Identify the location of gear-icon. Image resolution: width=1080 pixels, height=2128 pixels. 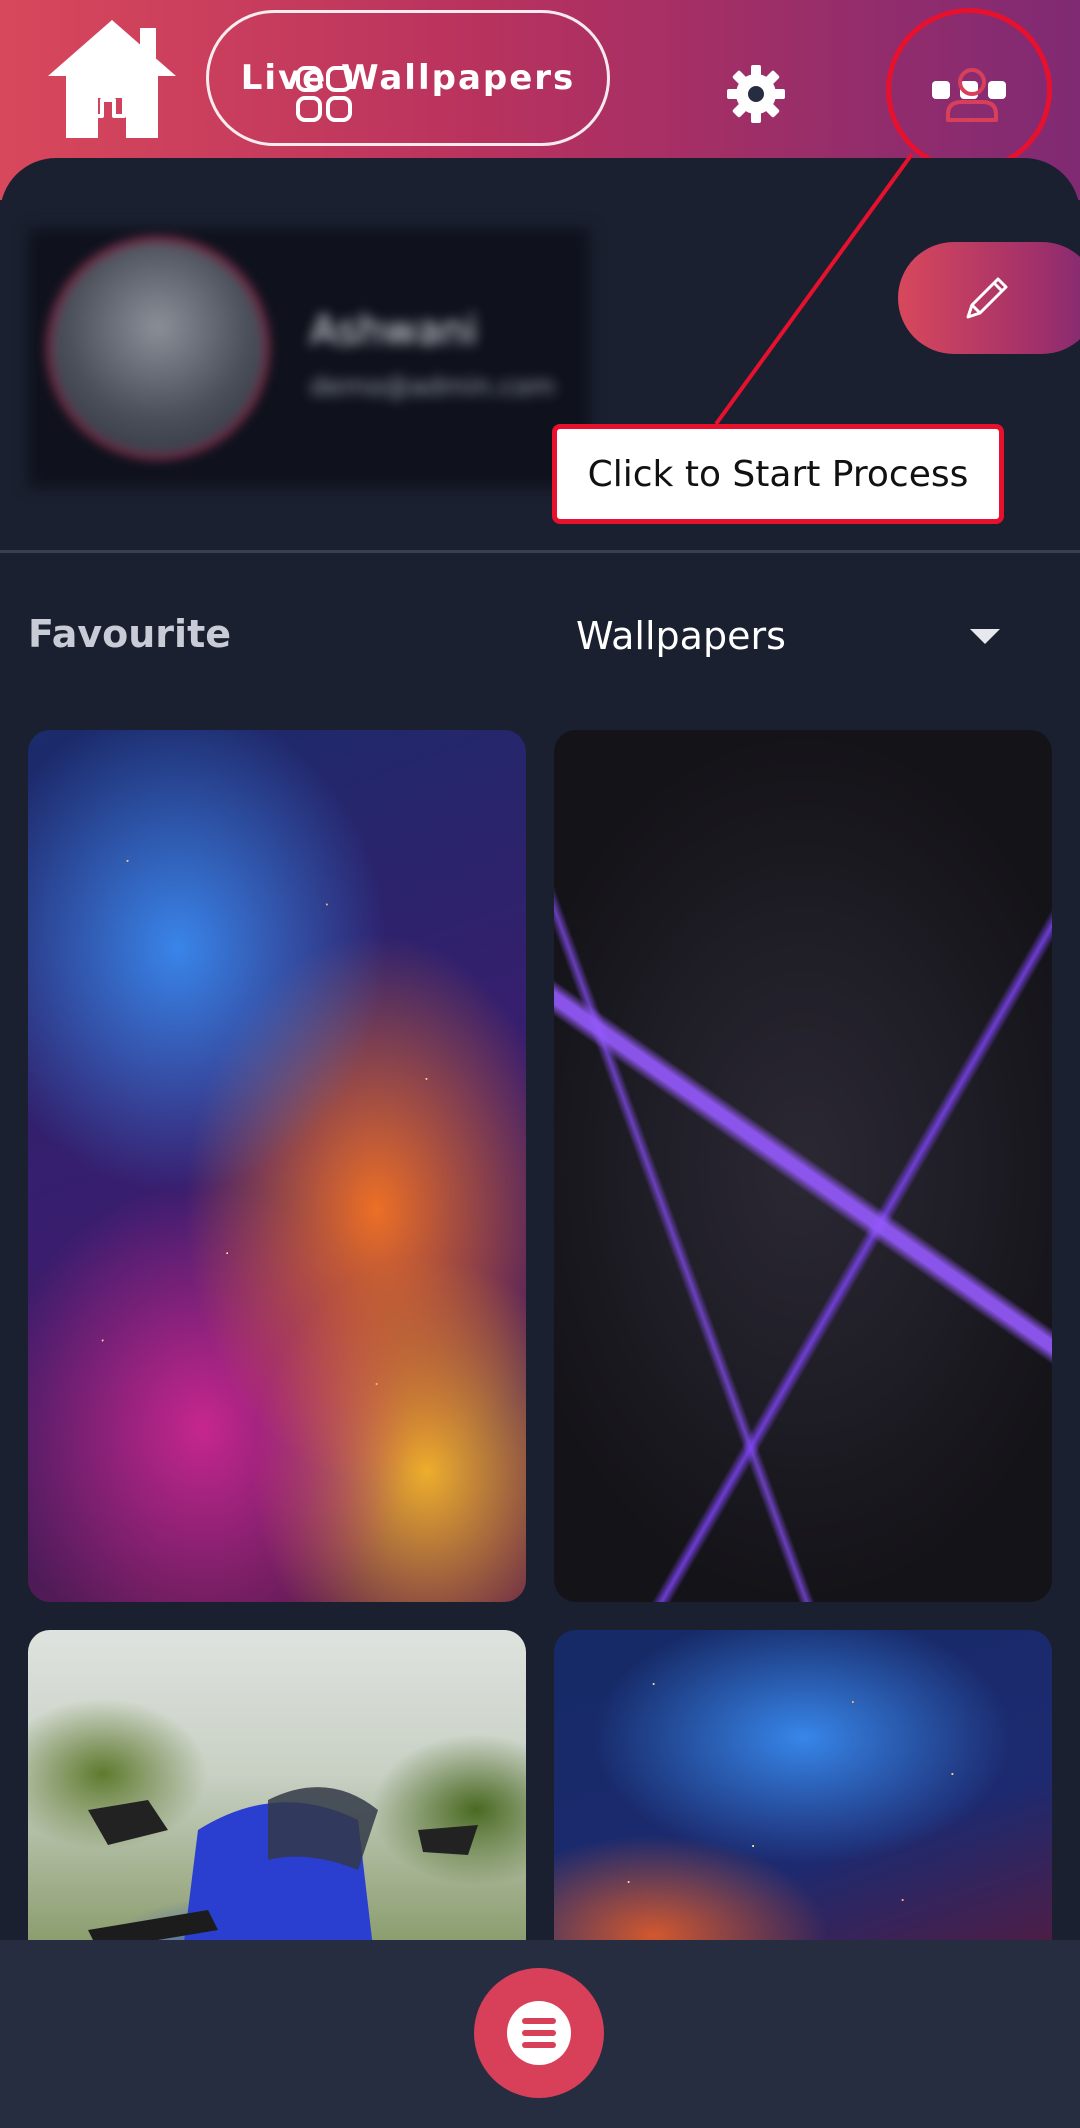
(756, 94).